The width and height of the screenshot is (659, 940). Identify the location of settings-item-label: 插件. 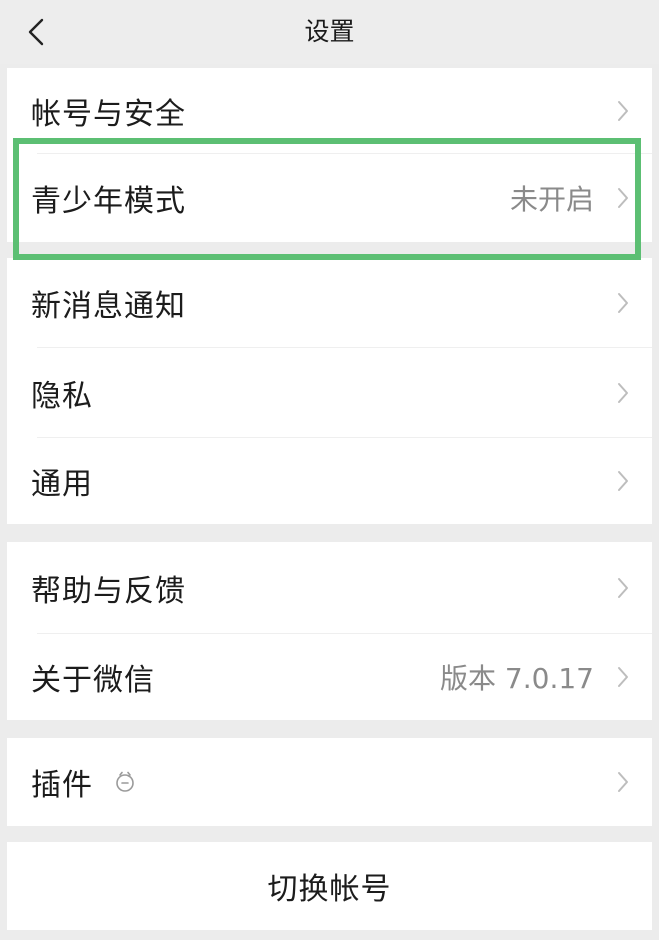
(62, 785).